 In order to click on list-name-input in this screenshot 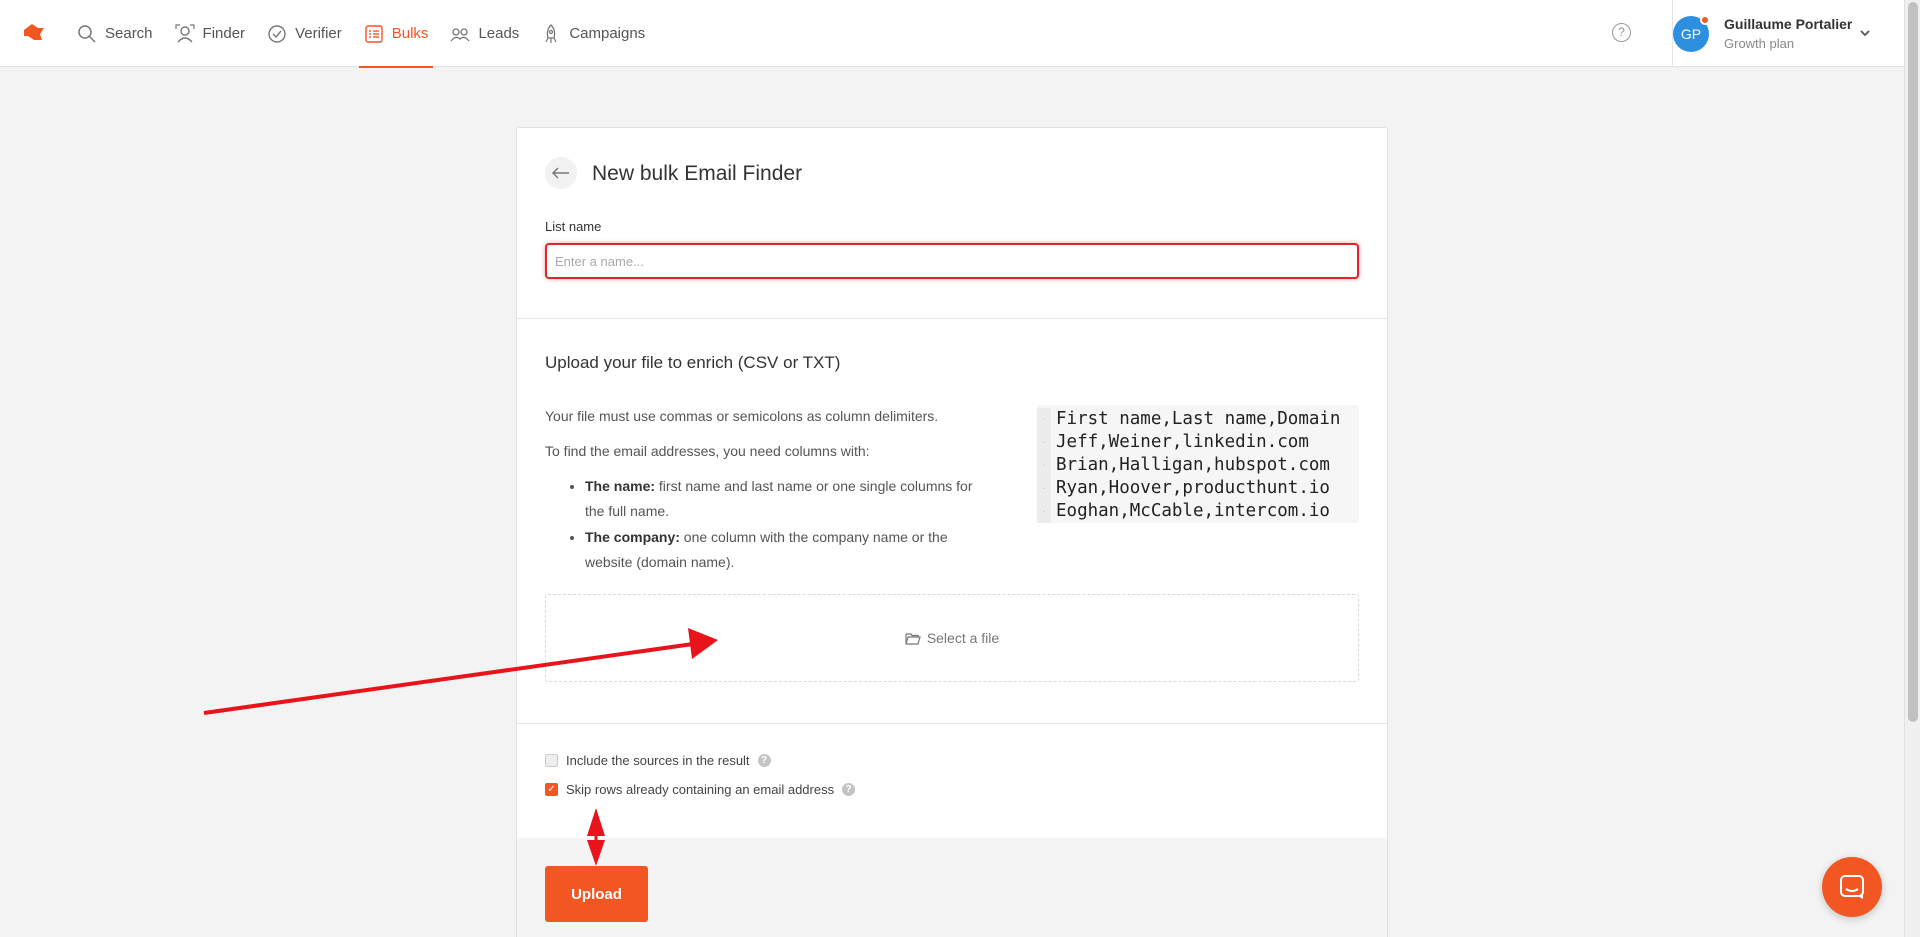, I will do `click(952, 261)`.